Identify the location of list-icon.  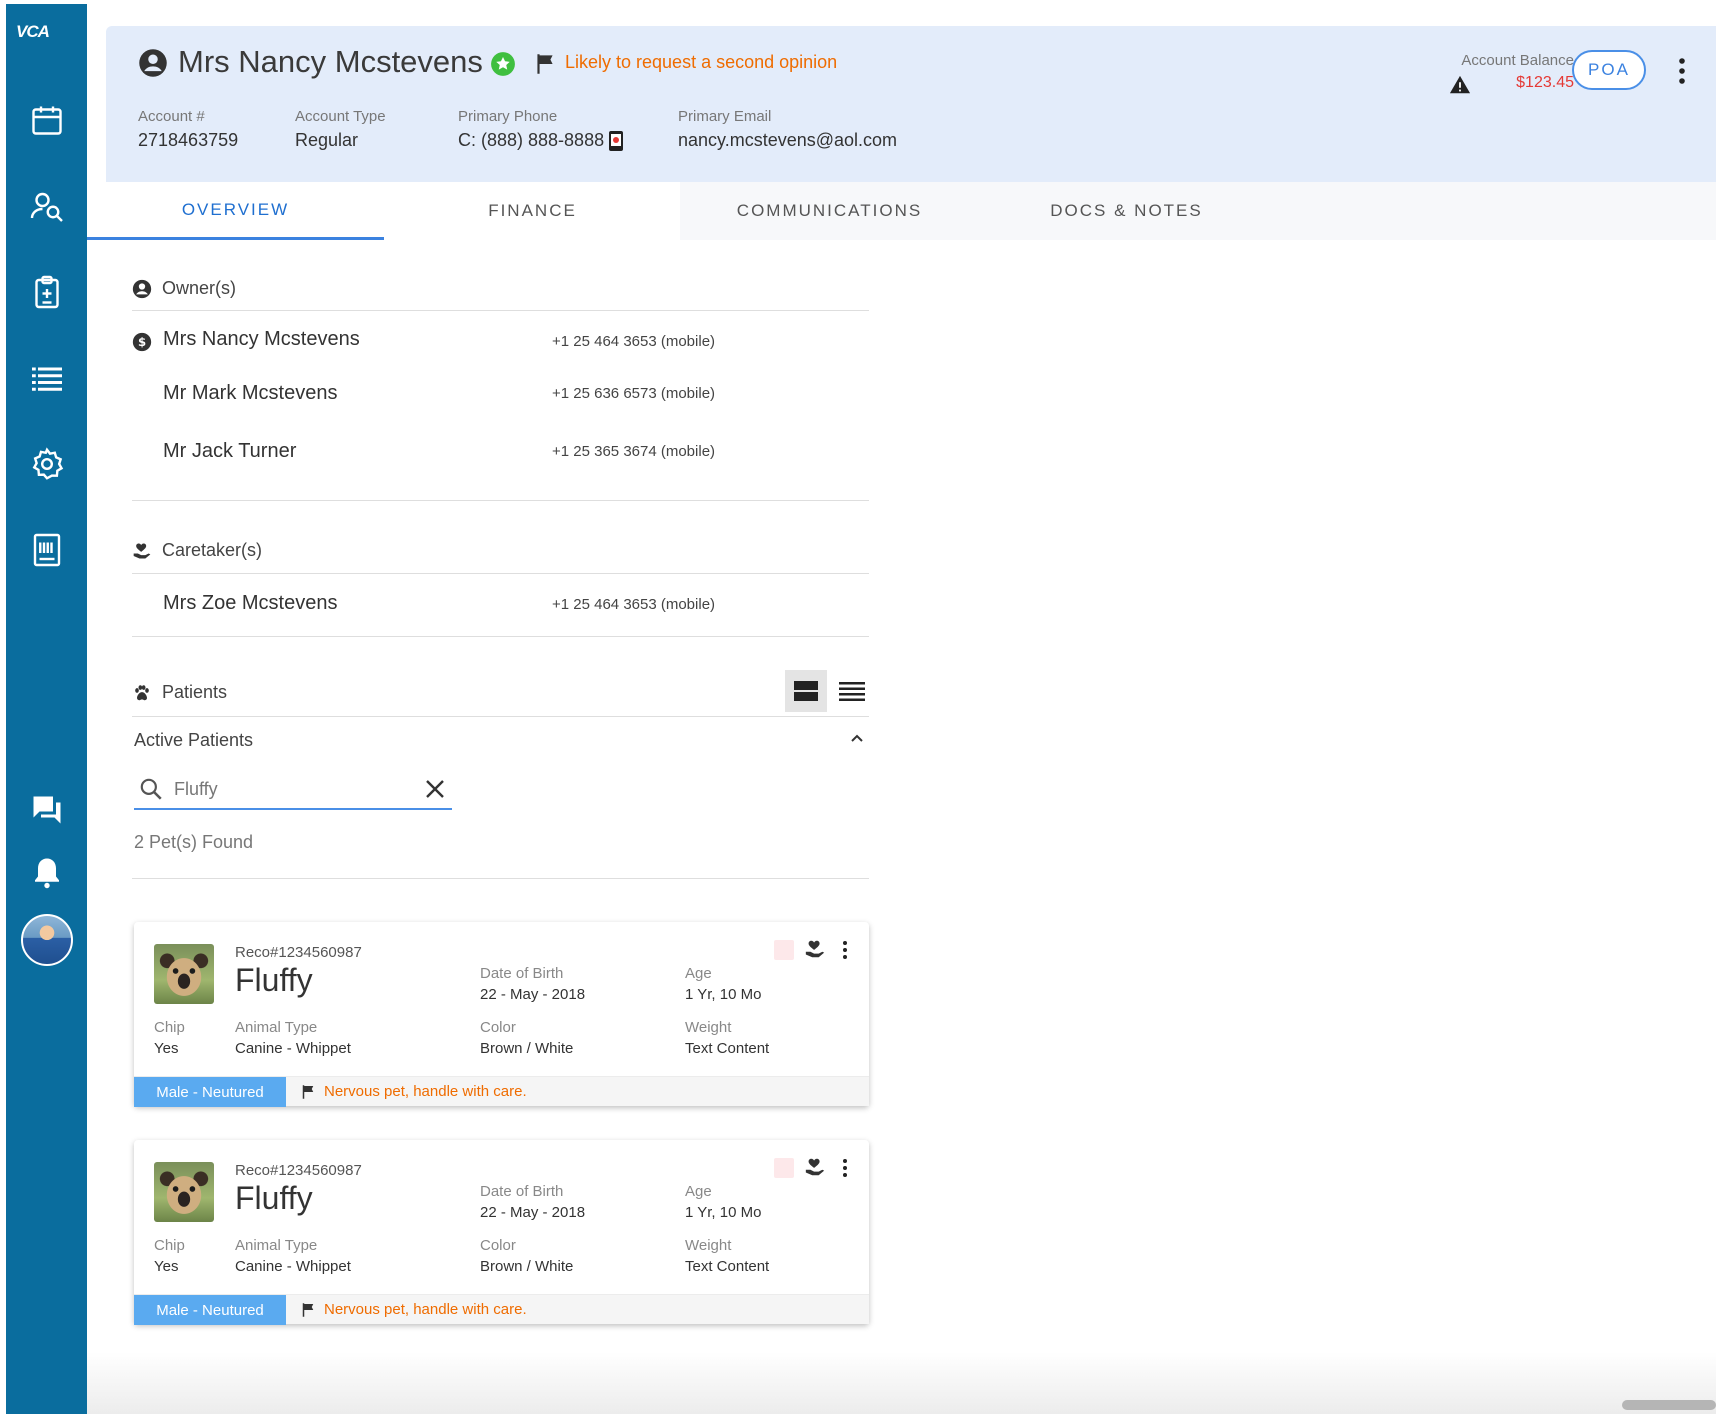
(46, 378).